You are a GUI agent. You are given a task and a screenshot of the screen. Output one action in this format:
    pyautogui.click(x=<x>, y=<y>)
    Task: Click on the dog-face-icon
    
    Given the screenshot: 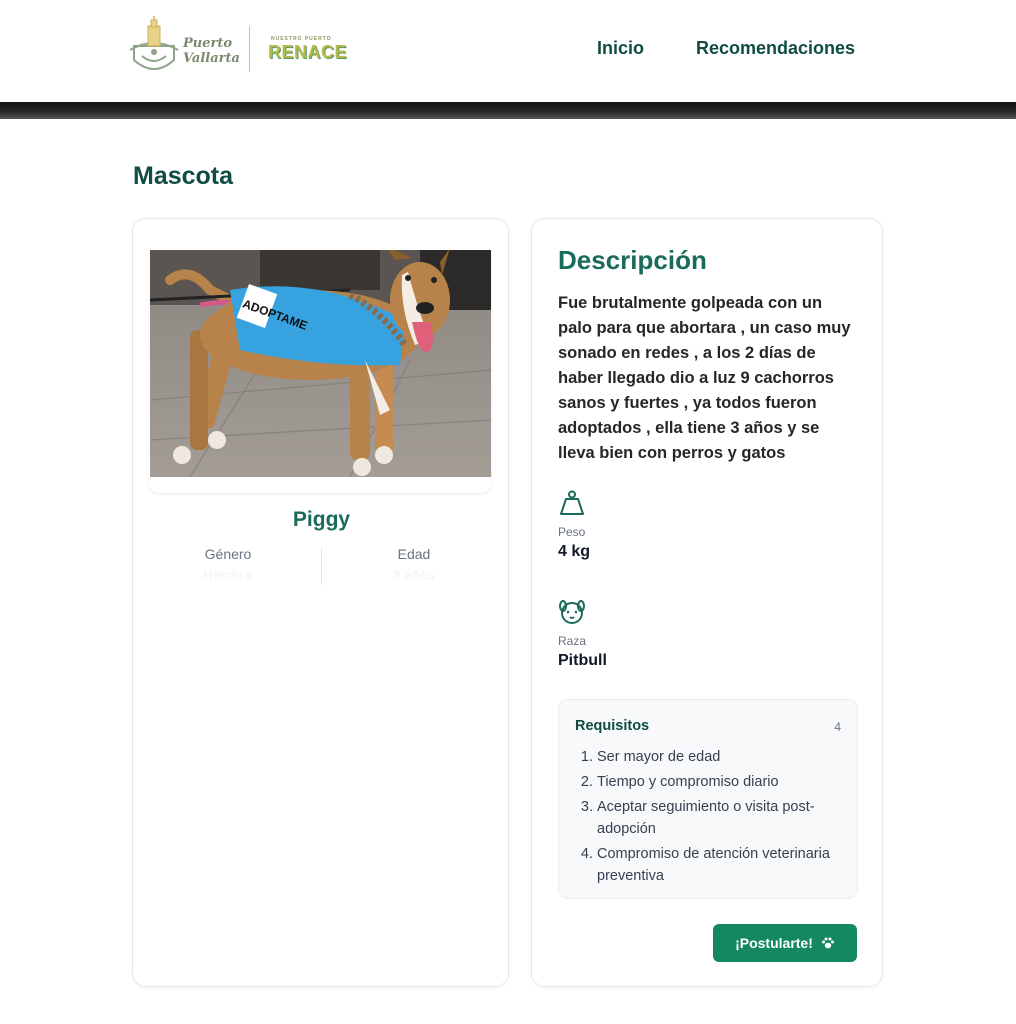 What is the action you would take?
    pyautogui.click(x=572, y=612)
    